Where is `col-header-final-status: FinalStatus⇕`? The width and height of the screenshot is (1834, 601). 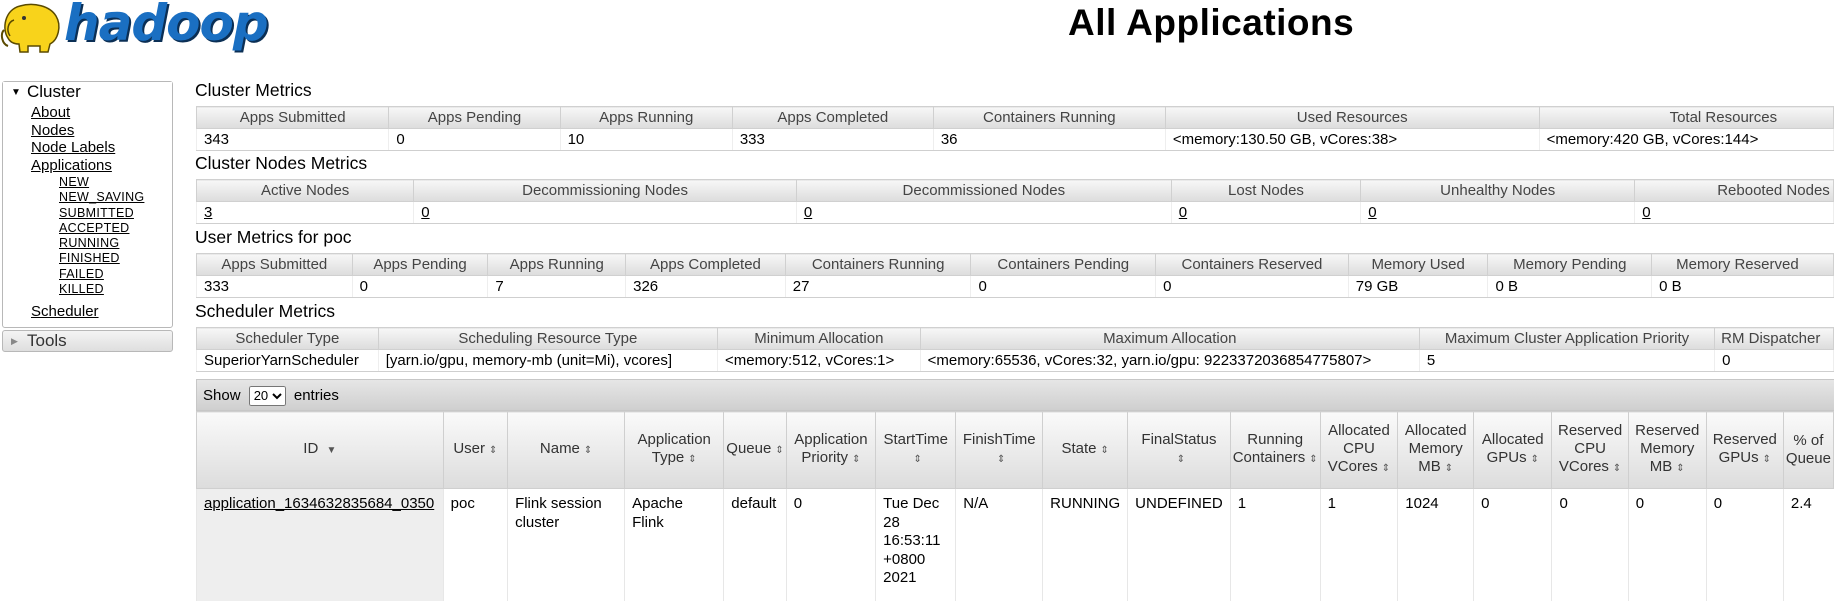
col-header-final-status: FinalStatus⇕ is located at coordinates (1179, 450).